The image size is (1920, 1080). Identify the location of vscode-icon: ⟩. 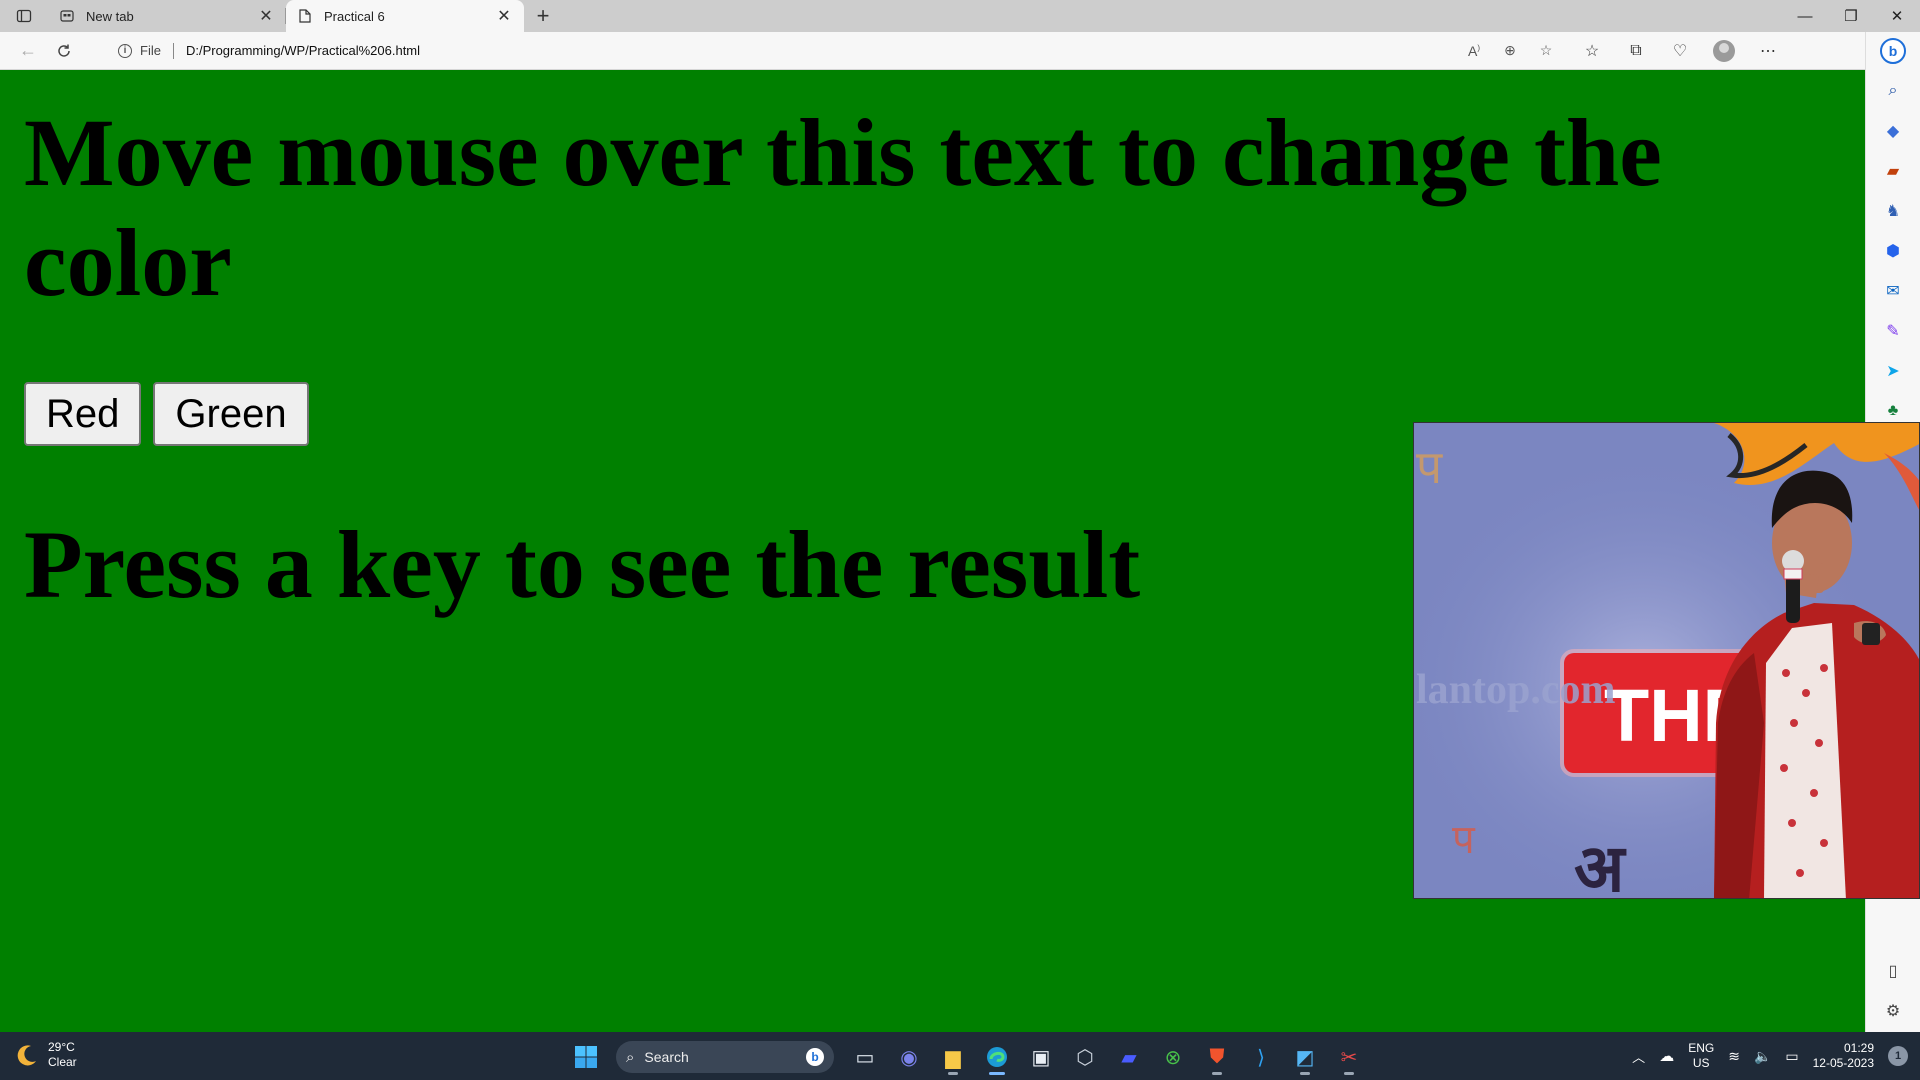
(1261, 1057).